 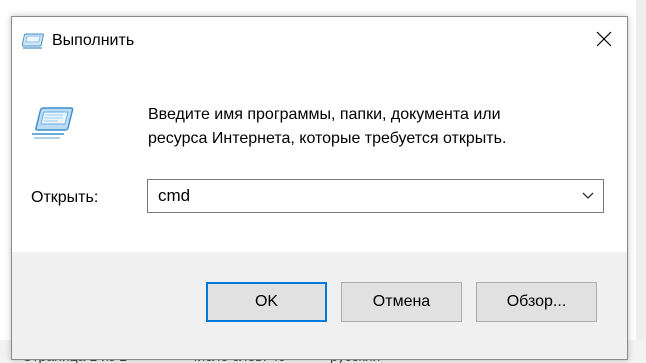 What do you see at coordinates (401, 302) in the screenshot?
I see `cancel-button: Отмена` at bounding box center [401, 302].